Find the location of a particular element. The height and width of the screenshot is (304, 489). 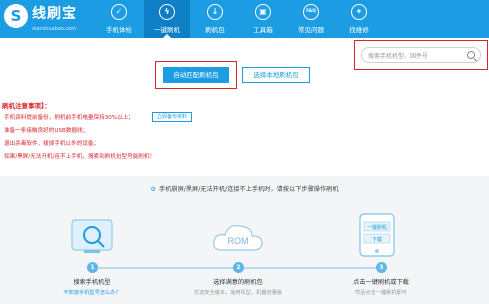

auto-match-button: 自动匹配刷机包 is located at coordinates (196, 75).